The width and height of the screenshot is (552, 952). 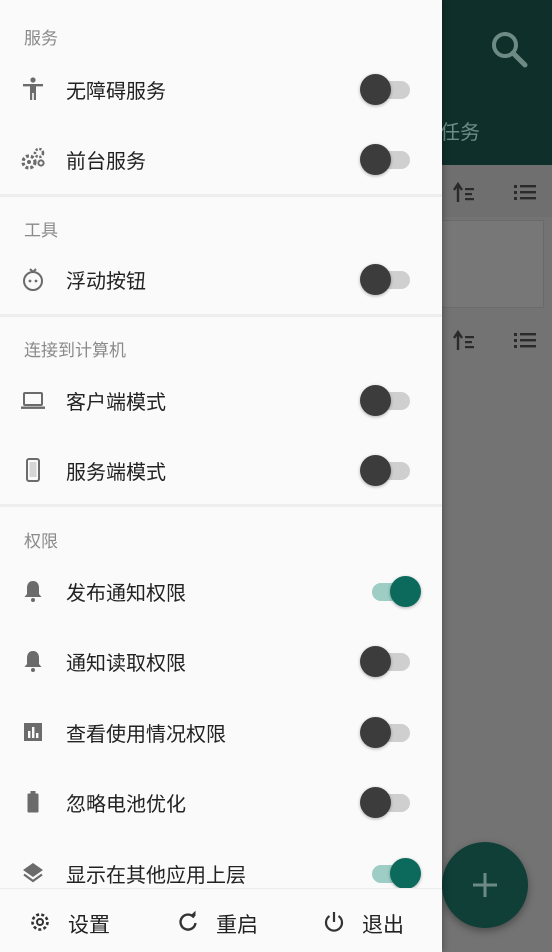 I want to click on item-label: 查看使用情况权限, so click(x=146, y=734).